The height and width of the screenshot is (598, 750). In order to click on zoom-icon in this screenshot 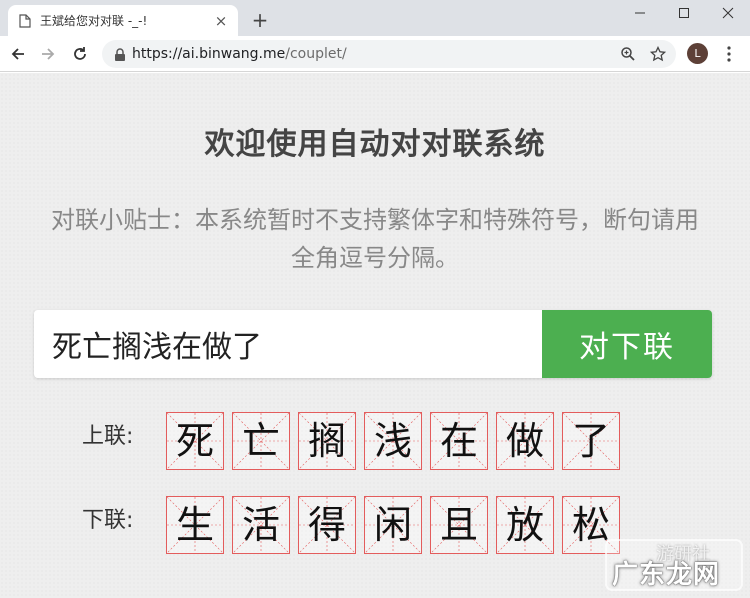, I will do `click(628, 54)`.